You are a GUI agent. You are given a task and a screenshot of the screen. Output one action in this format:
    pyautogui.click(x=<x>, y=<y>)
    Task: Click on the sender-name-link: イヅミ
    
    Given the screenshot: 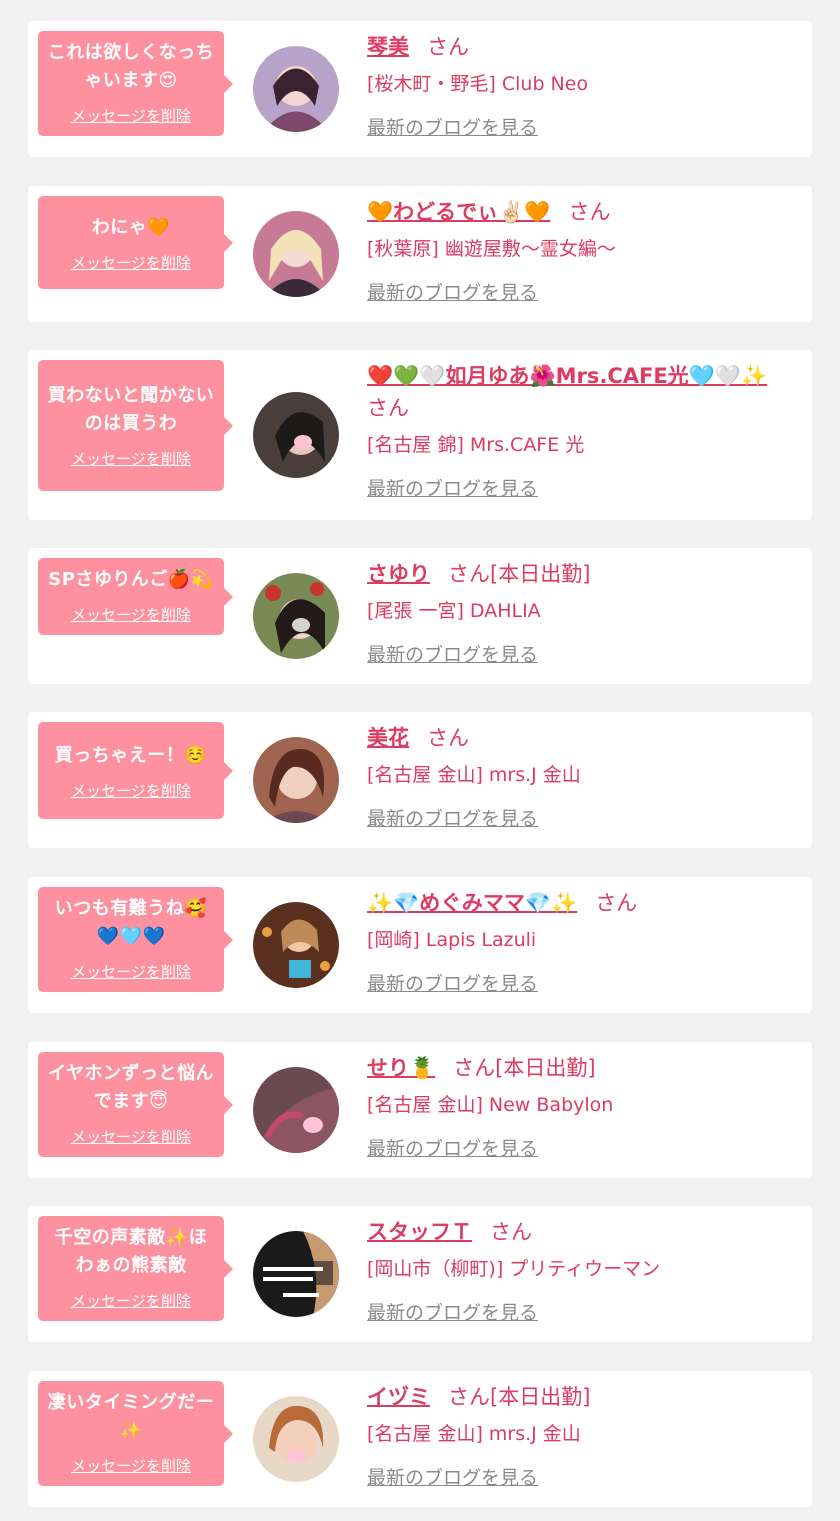 What is the action you would take?
    pyautogui.click(x=398, y=1397)
    